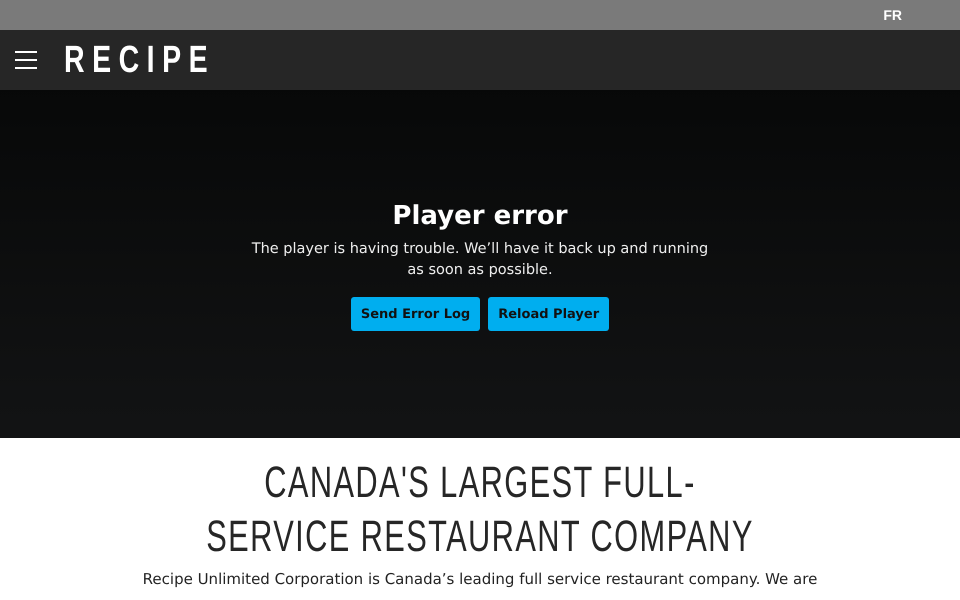  What do you see at coordinates (480, 510) in the screenshot?
I see `section-heading: CANADA'S LARGEST FULL-SERVICE RESTAURANT COMPANY` at bounding box center [480, 510].